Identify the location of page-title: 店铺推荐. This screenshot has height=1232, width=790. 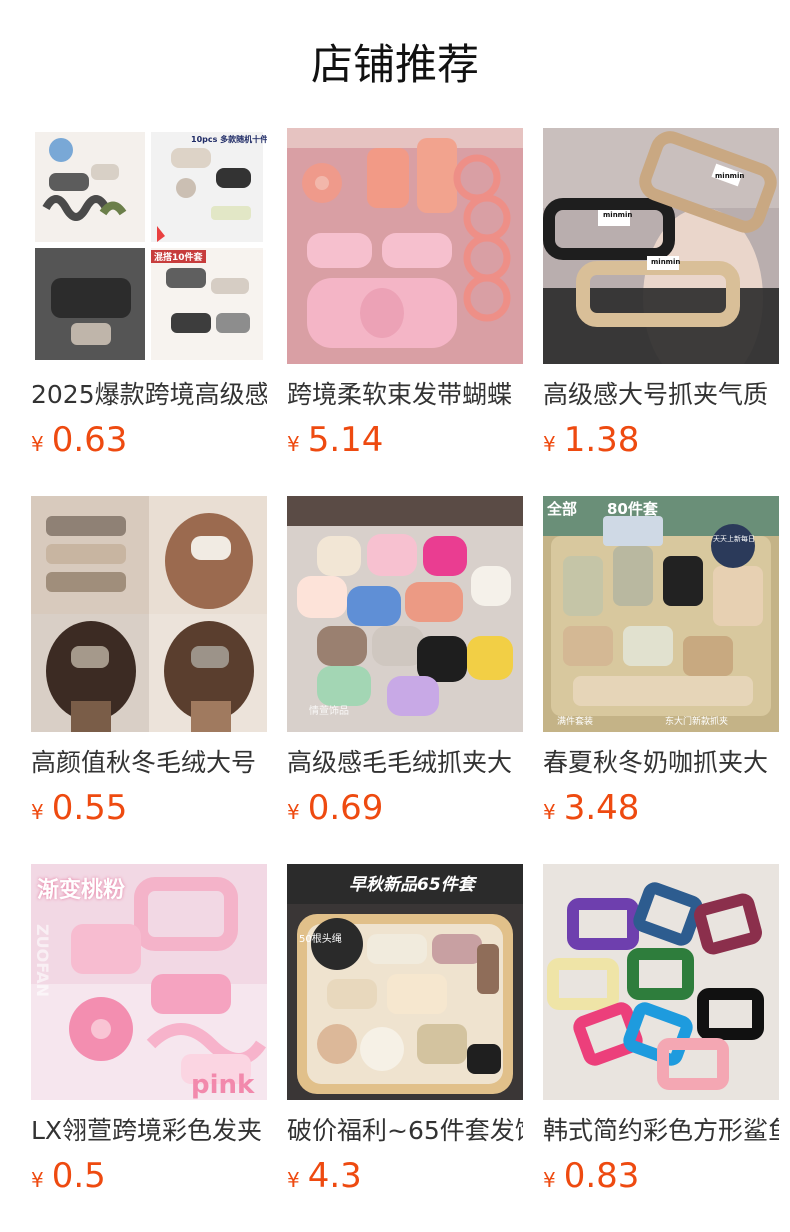
(394, 64).